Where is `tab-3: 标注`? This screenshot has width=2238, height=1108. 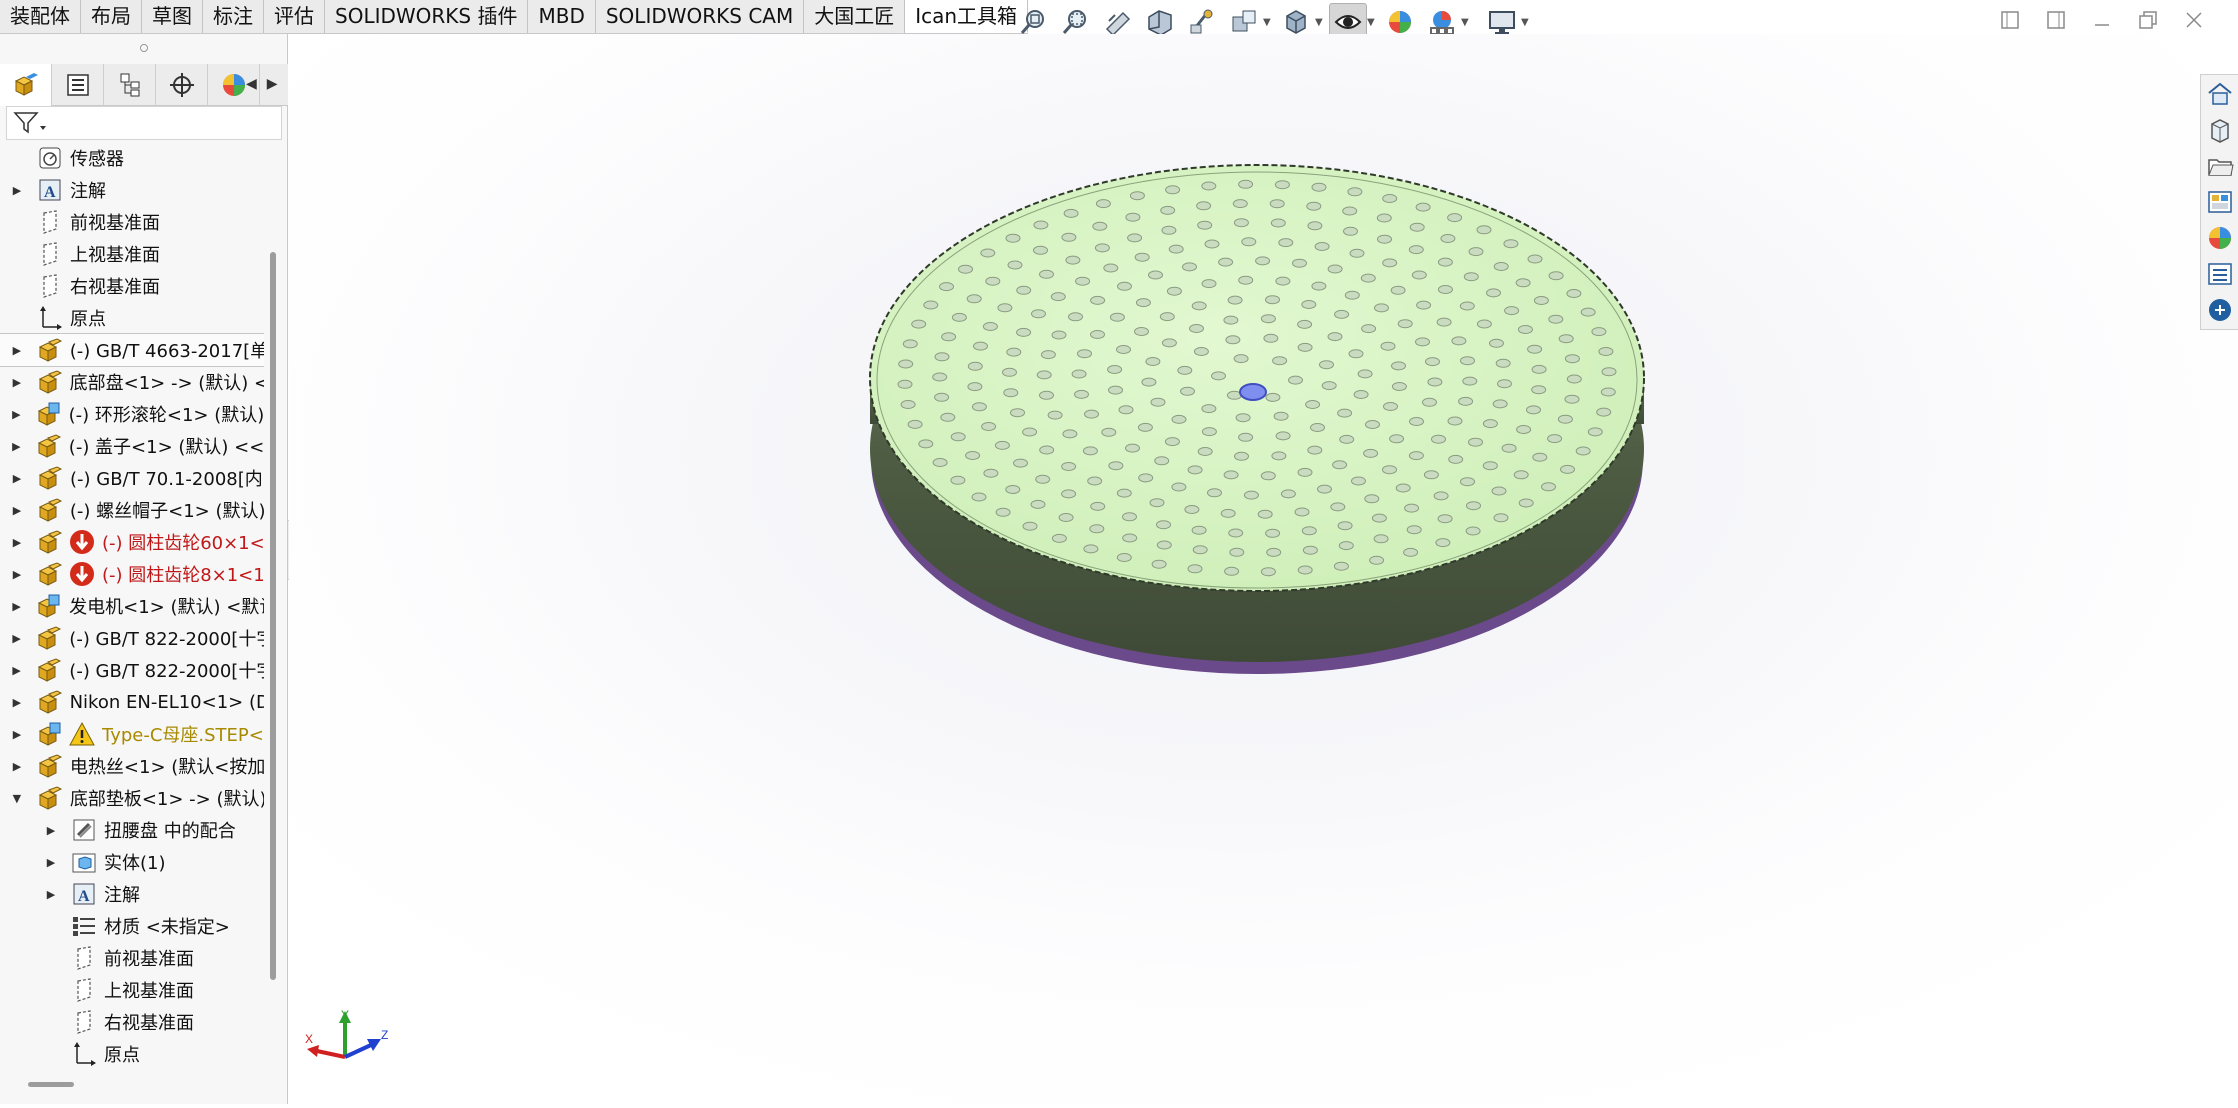 tab-3: 标注 is located at coordinates (233, 16).